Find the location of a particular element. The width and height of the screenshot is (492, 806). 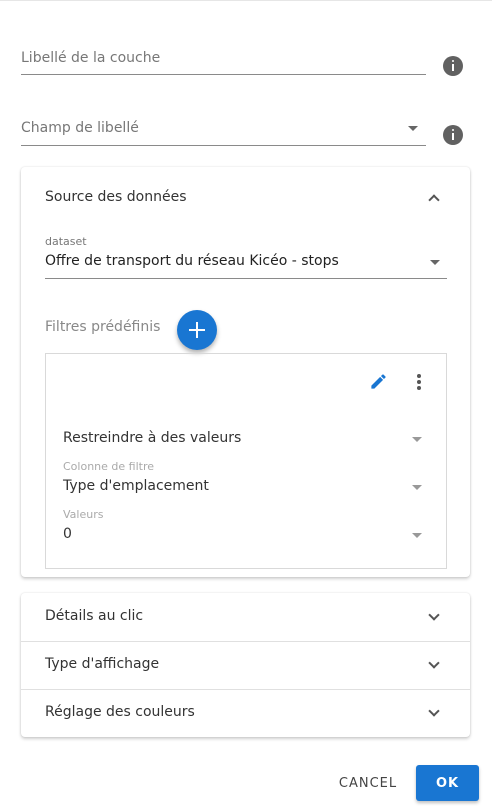

filter-values-label: Valeurs is located at coordinates (83, 514).